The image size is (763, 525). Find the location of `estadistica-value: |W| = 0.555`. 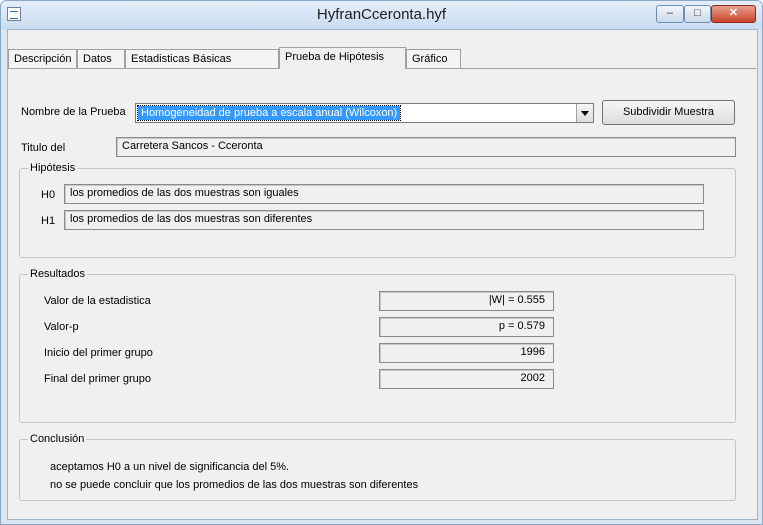

estadistica-value: |W| = 0.555 is located at coordinates (466, 301).